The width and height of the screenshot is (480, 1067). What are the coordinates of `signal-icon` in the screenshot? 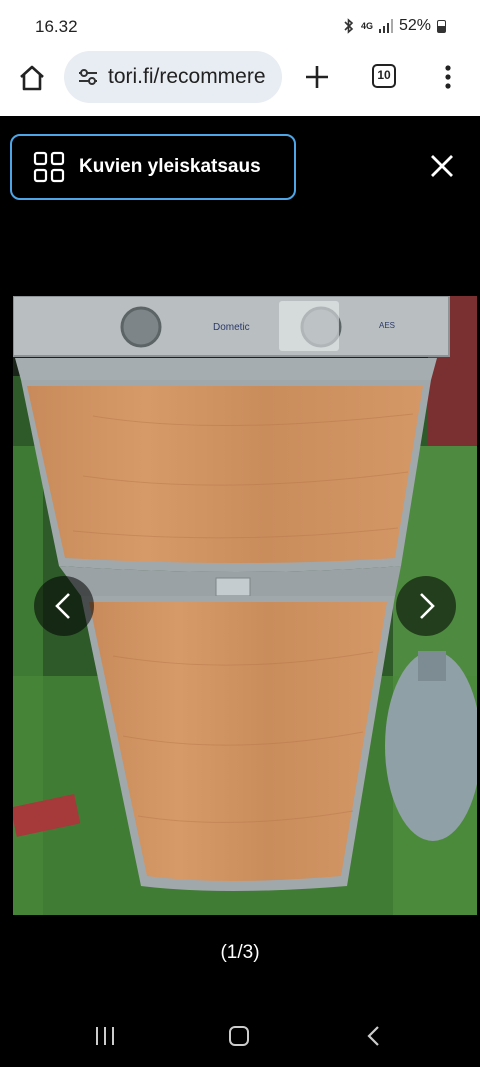 It's located at (385, 26).